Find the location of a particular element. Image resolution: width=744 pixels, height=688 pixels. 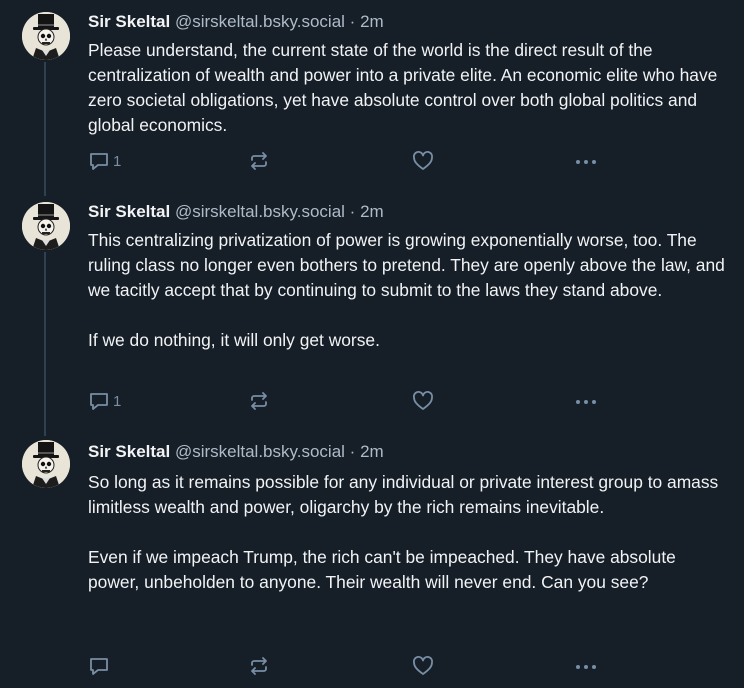

reply-button is located at coordinates (100, 666).